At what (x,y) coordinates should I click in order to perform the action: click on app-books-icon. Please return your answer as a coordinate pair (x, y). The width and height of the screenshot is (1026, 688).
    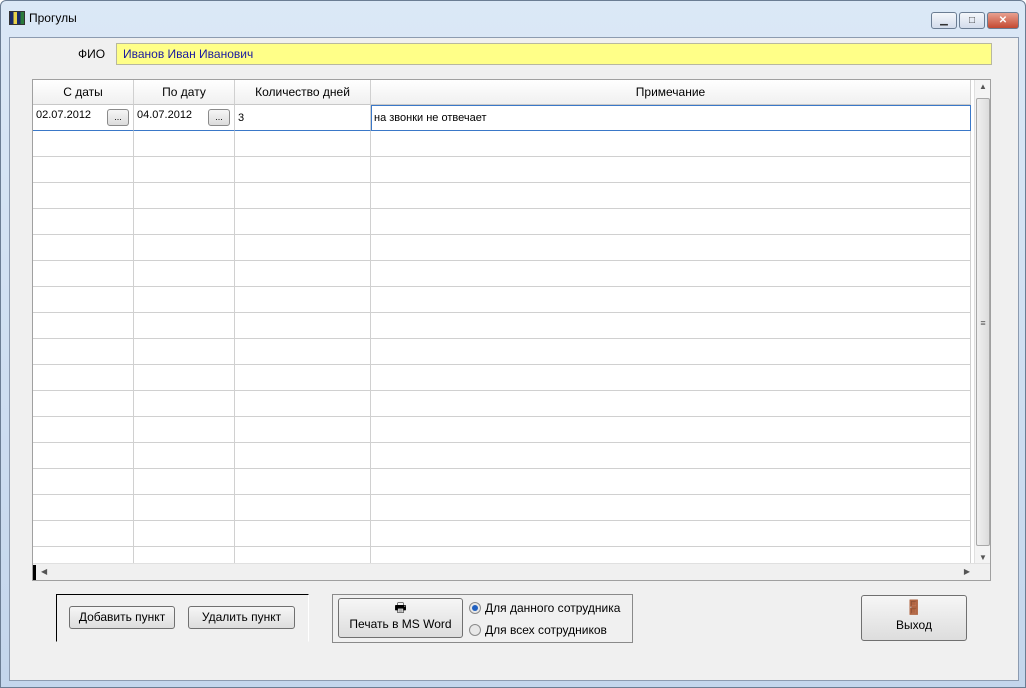
    Looking at the image, I should click on (17, 18).